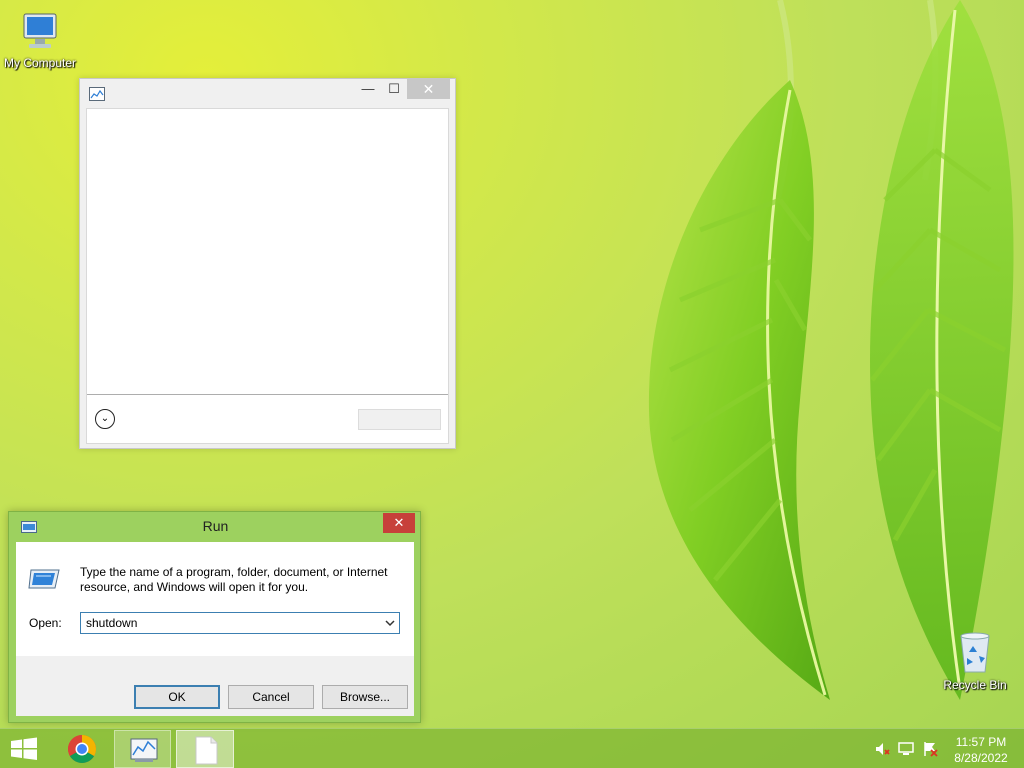  I want to click on start-button, so click(24, 748).